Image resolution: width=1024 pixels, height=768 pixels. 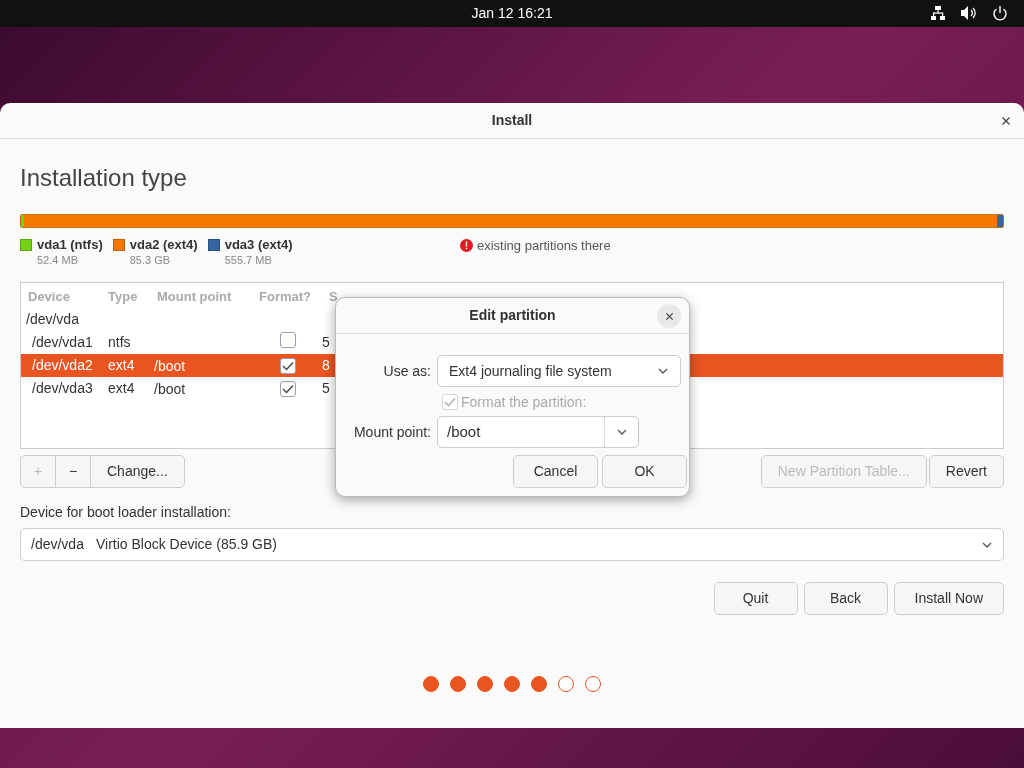 What do you see at coordinates (104, 177) in the screenshot?
I see `page-heading: Installation type` at bounding box center [104, 177].